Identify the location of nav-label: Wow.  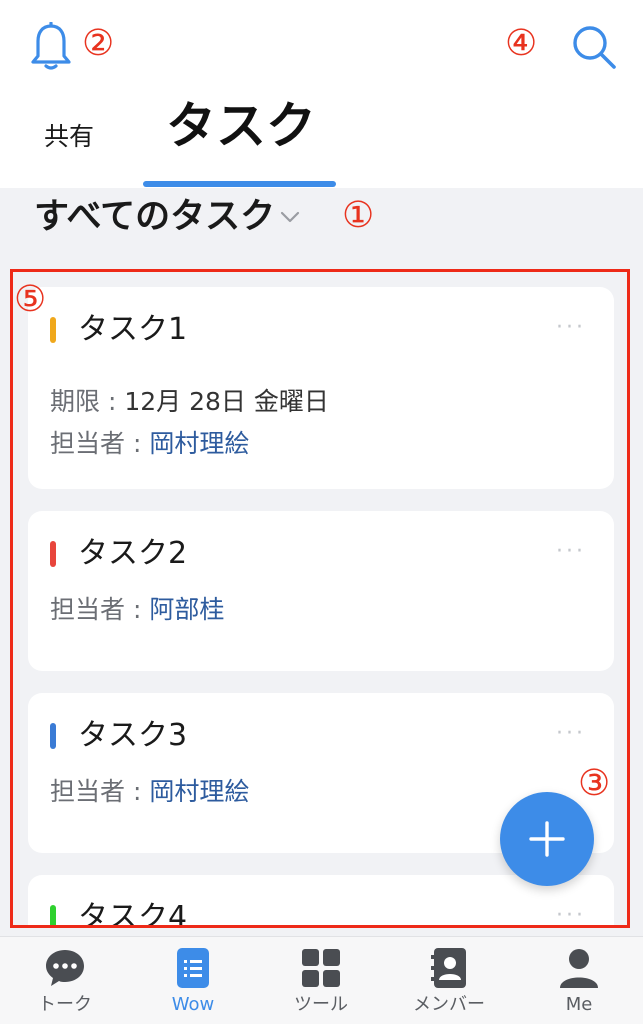
(193, 1004).